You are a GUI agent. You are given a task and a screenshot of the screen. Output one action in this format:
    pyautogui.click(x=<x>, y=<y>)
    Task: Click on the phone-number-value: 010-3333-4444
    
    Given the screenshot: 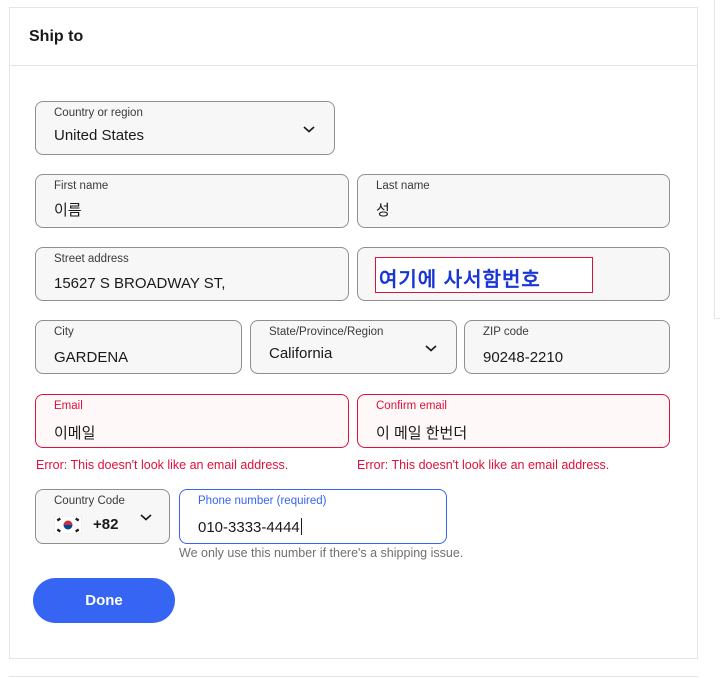 What is the action you would take?
    pyautogui.click(x=249, y=527)
    